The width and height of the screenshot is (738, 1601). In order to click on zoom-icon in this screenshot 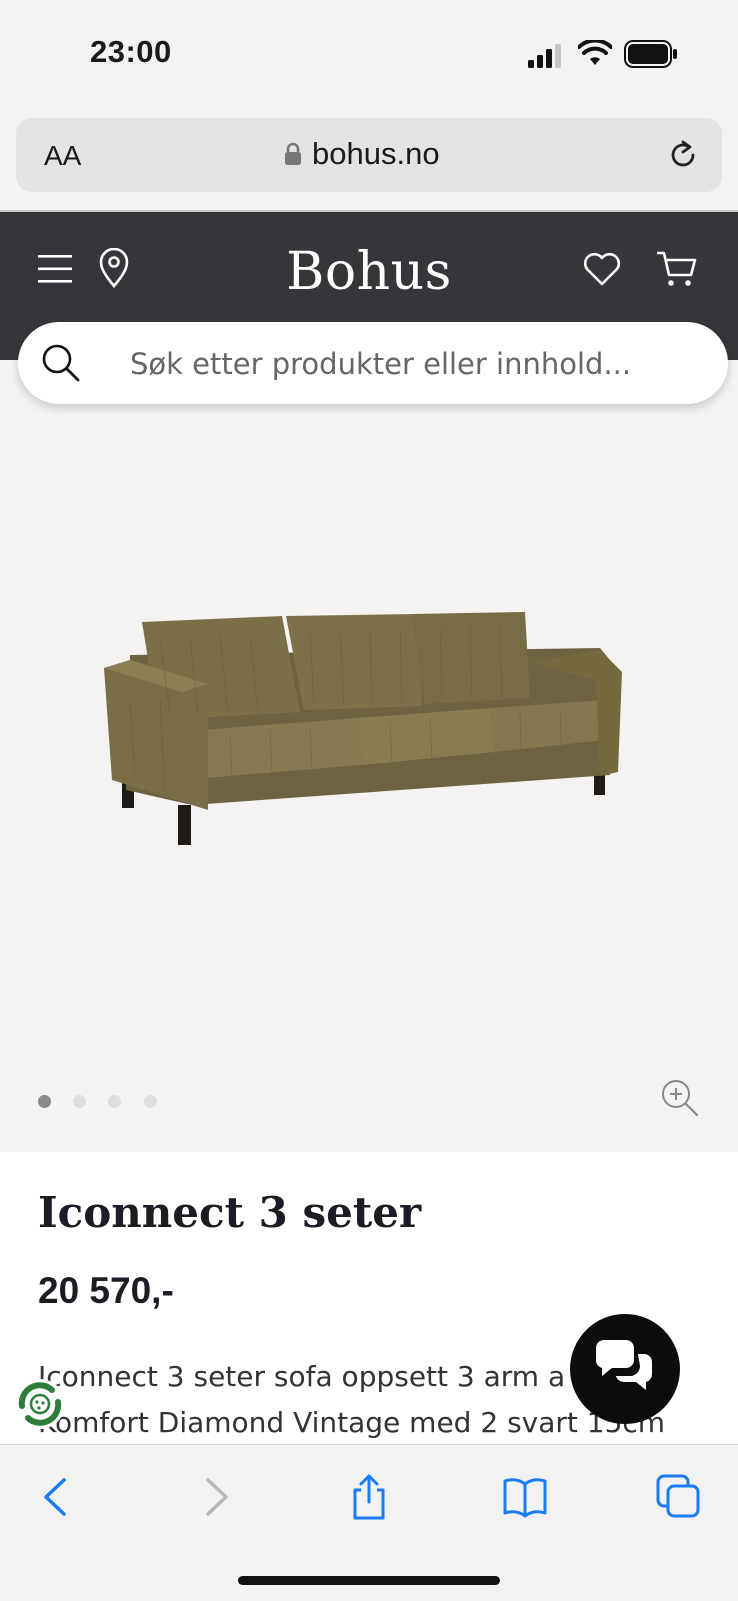, I will do `click(680, 1098)`.